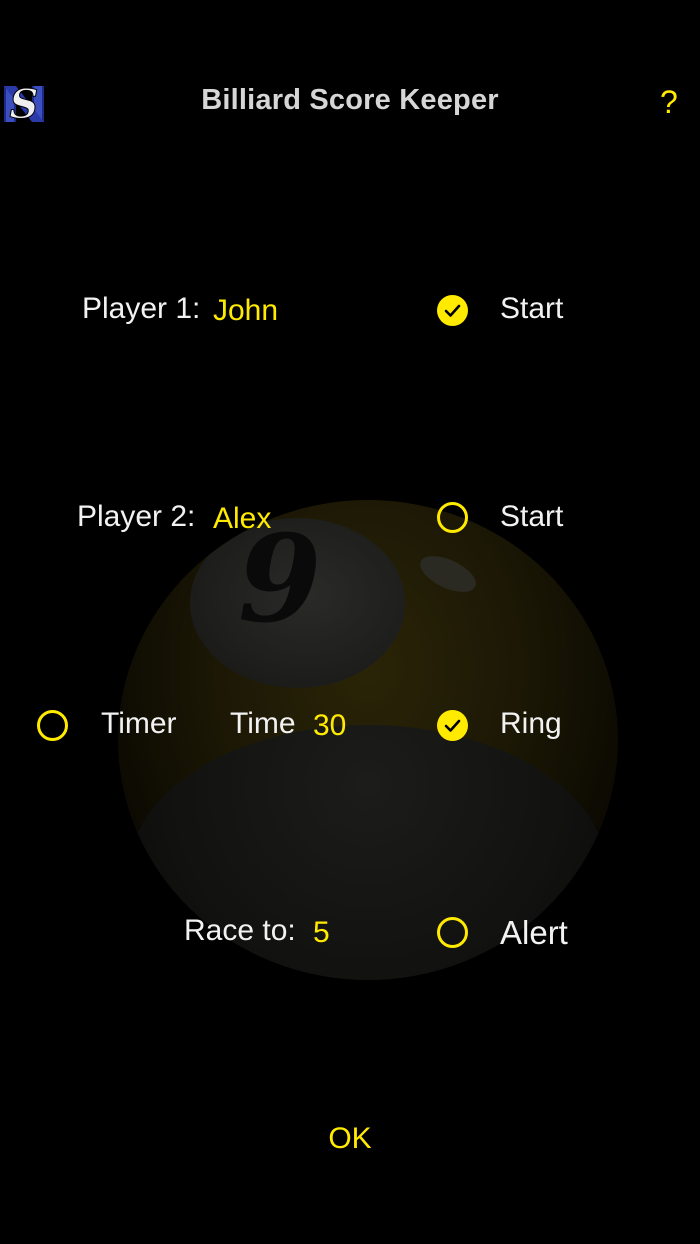 The image size is (700, 1244). I want to click on player2-label: Player 2:, so click(136, 516).